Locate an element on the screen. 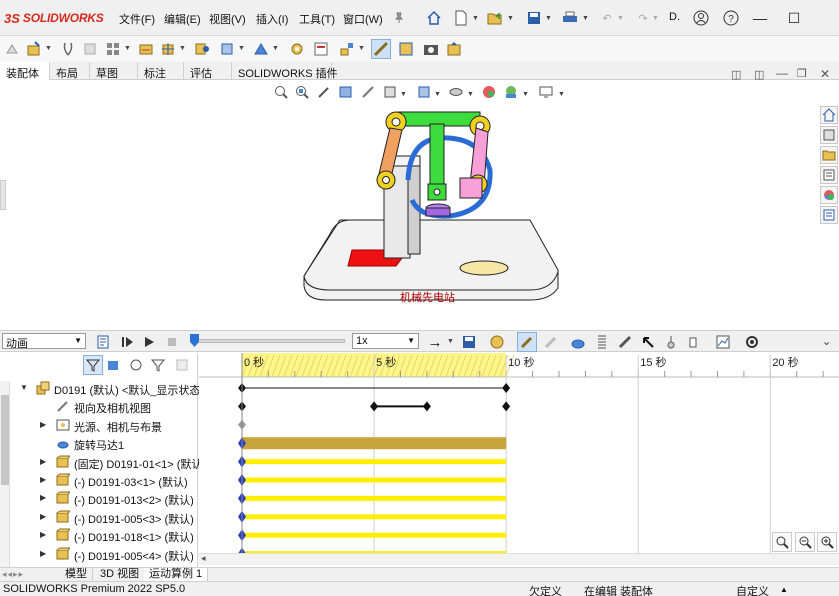 Image resolution: width=839 pixels, height=596 pixels. view-settings-icon is located at coordinates (546, 92).